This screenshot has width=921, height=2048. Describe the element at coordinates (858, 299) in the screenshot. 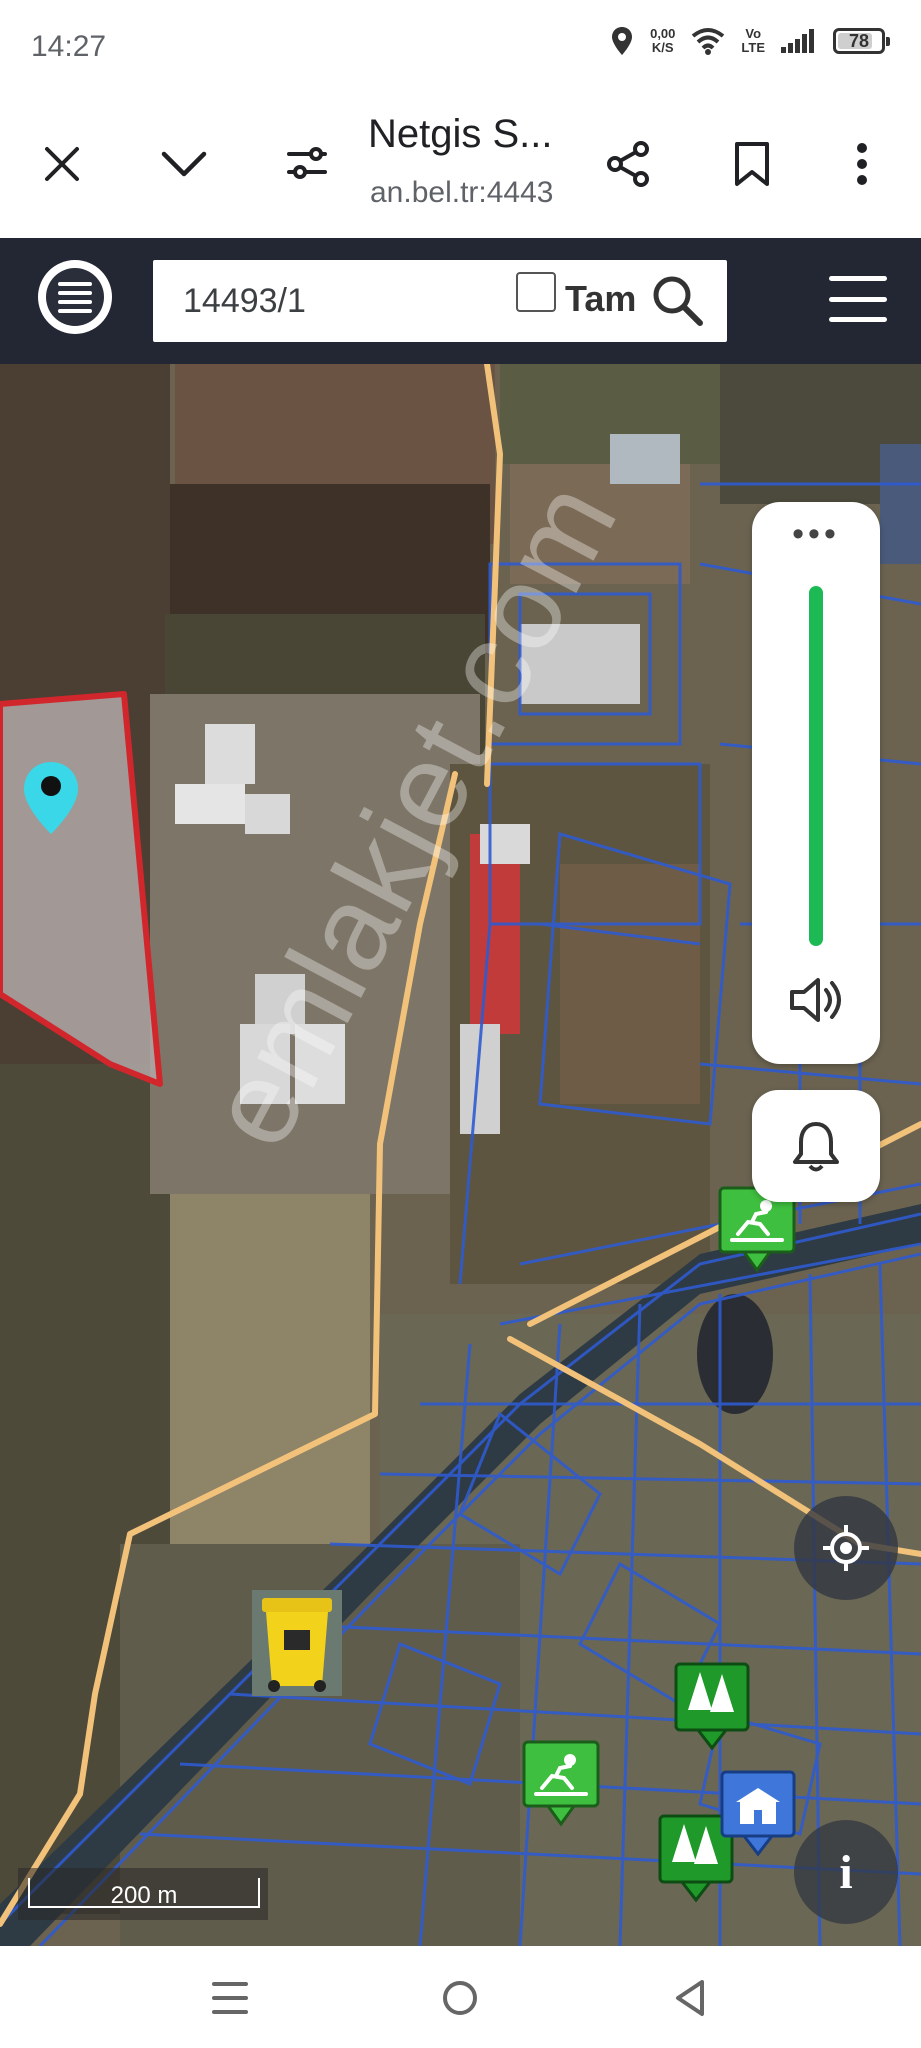

I see `hamburger-menu-icon` at that location.